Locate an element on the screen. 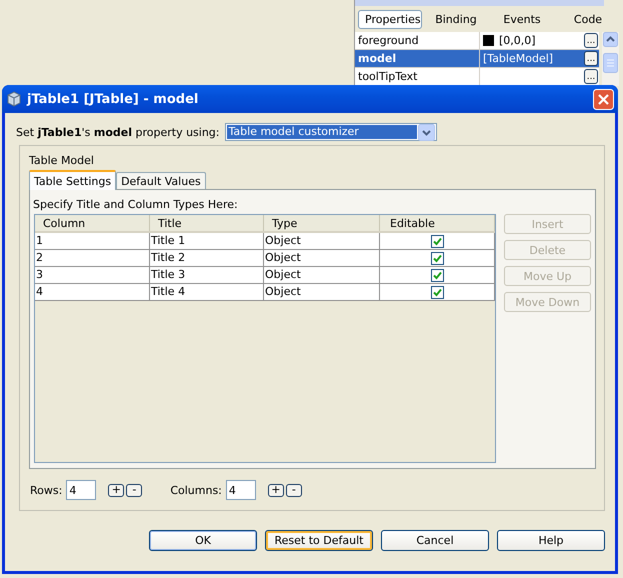  tab: Default Values is located at coordinates (161, 180).